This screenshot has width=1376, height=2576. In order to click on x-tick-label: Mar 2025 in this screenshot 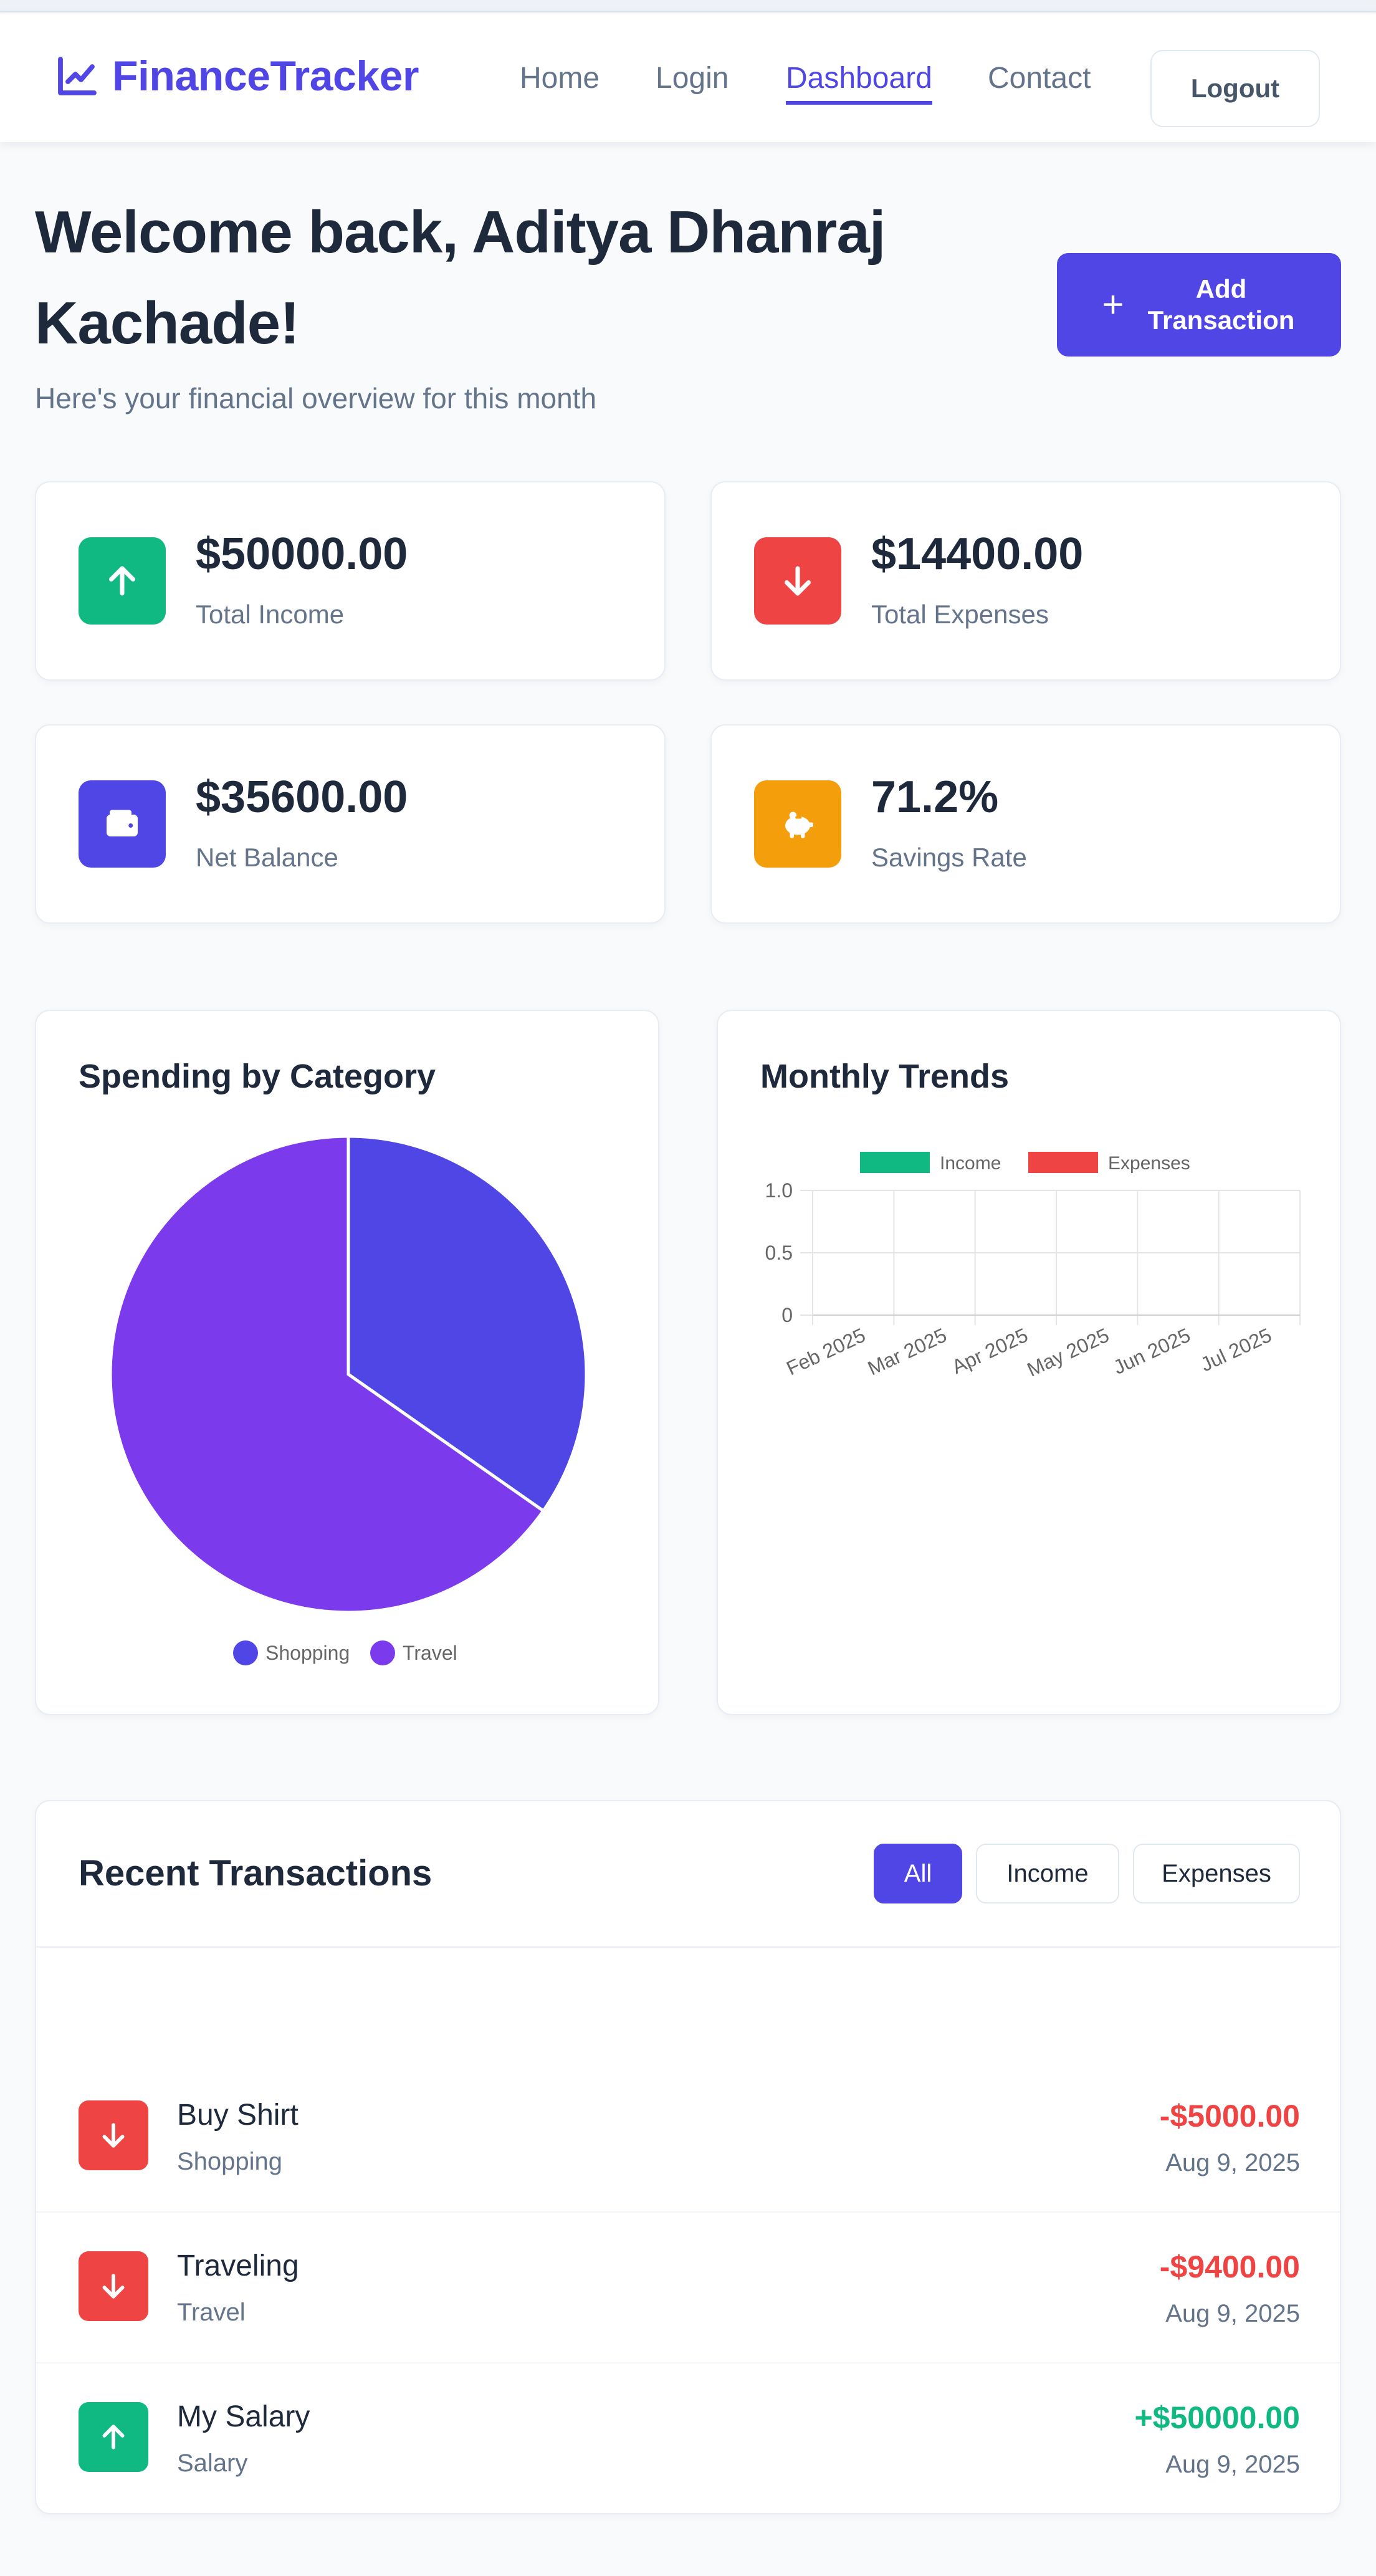, I will do `click(907, 1352)`.